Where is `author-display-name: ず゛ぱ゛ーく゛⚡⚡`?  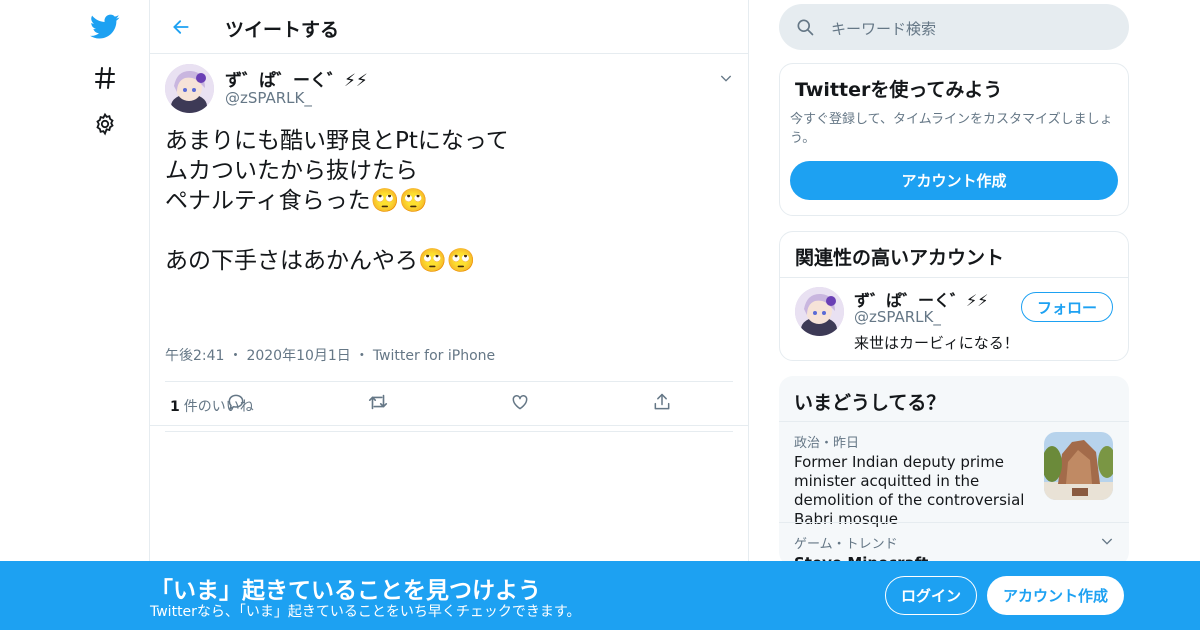
author-display-name: ず゛ぱ゛ーく゛⚡⚡ is located at coordinates (296, 78).